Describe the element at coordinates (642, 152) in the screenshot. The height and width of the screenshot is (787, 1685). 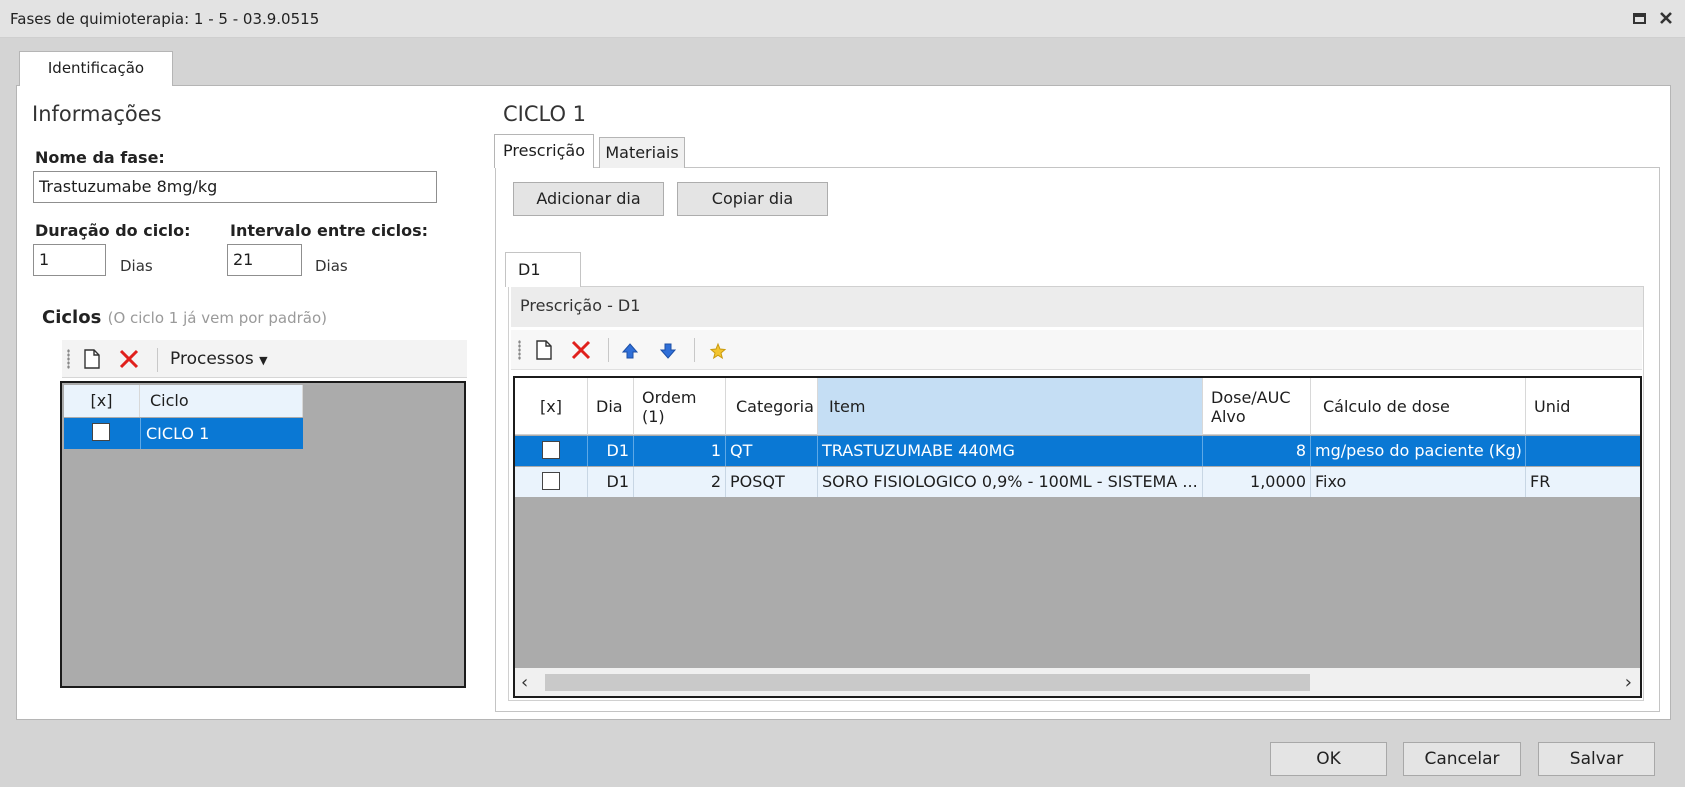
I see `tab-materiais: Materiais` at that location.